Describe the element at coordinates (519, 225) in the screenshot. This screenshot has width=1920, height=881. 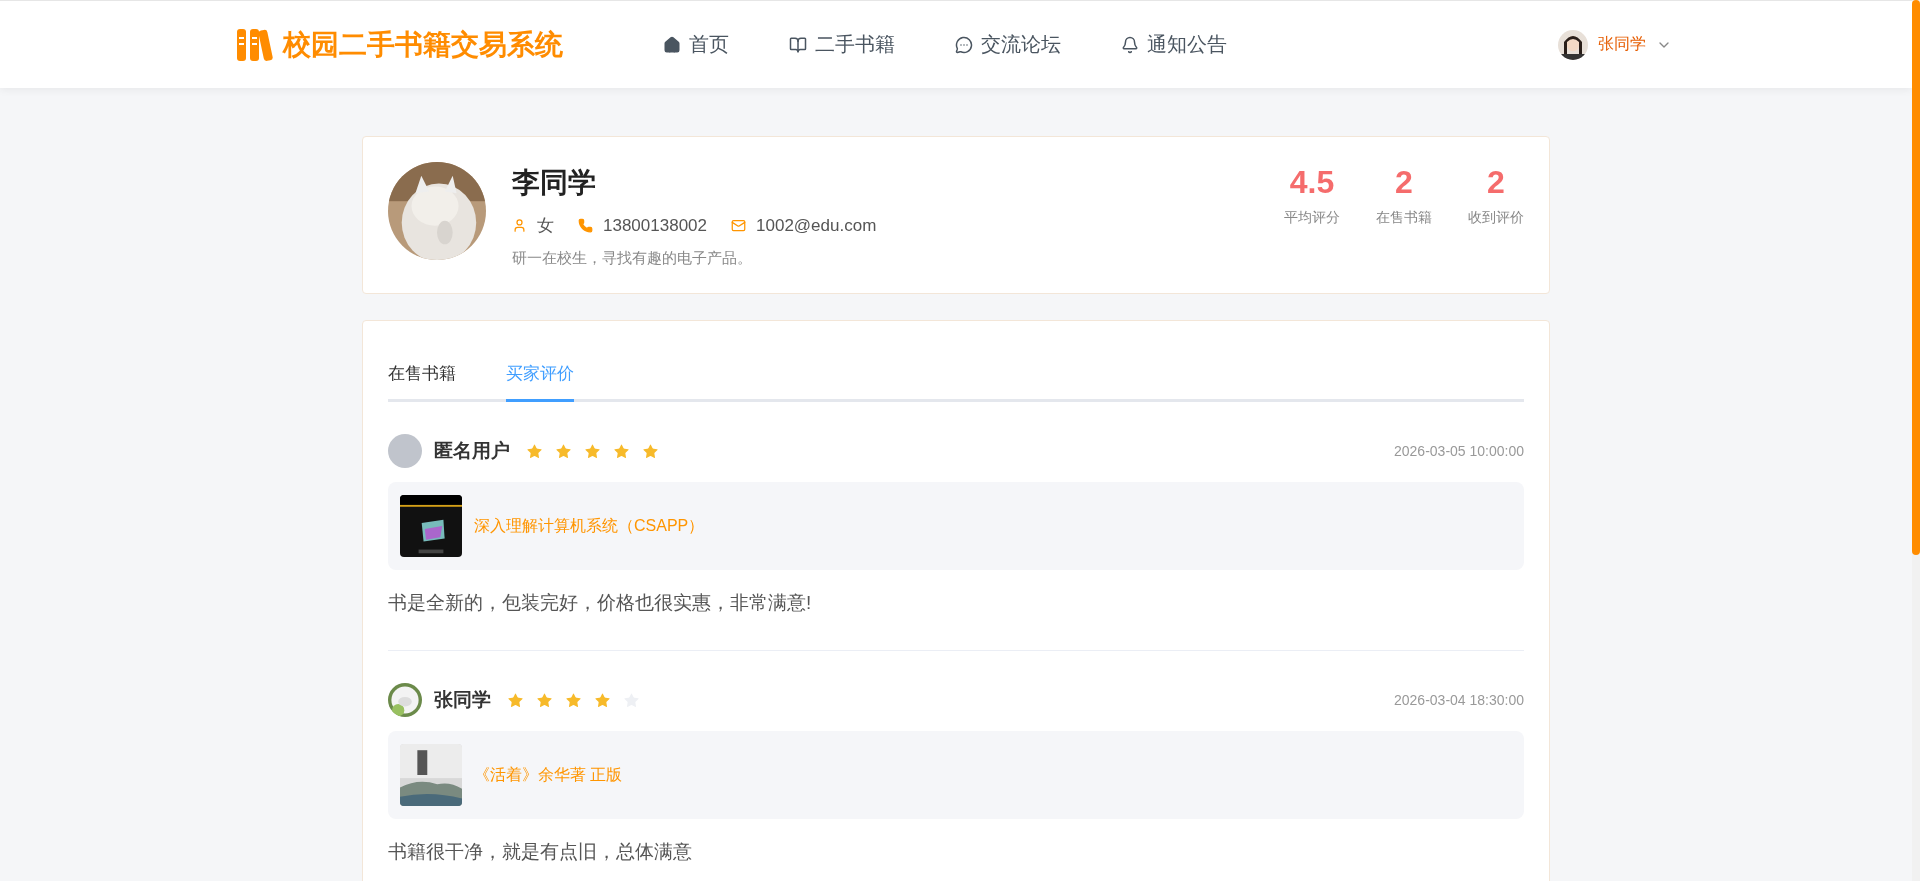
I see `person-icon` at that location.